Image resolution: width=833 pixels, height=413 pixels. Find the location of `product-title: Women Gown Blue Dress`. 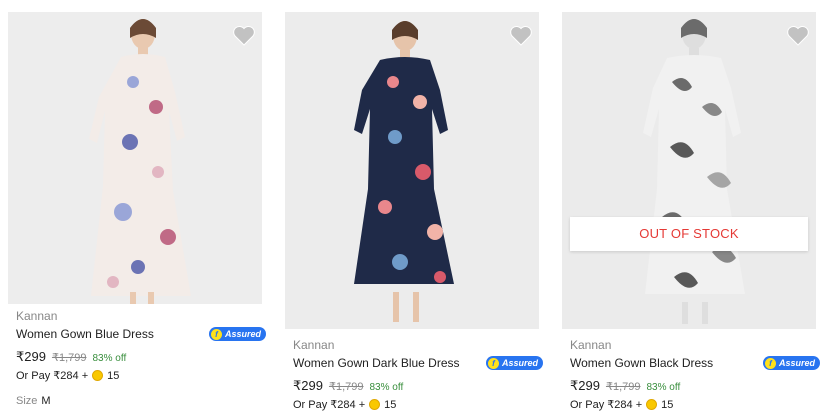

product-title: Women Gown Blue Dress is located at coordinates (85, 334).